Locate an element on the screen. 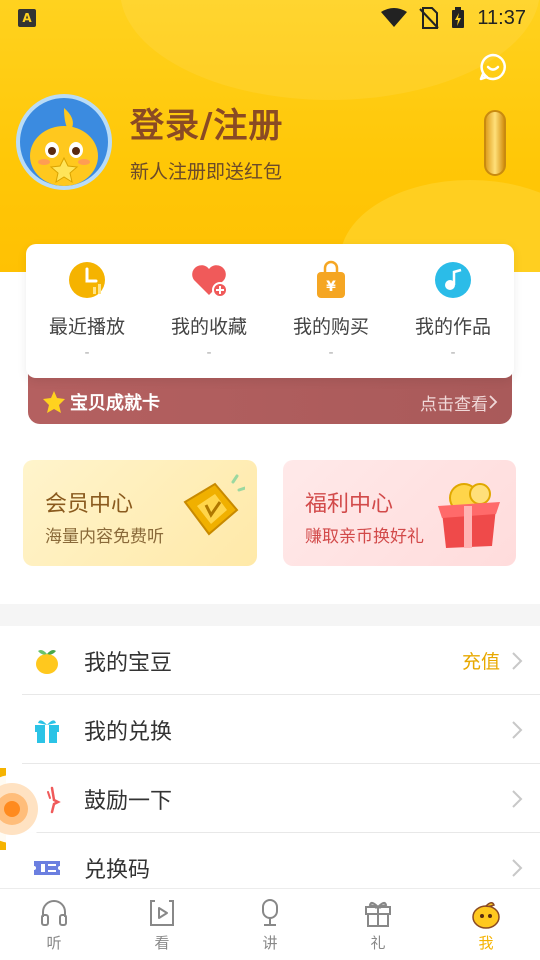  music-note-icon is located at coordinates (453, 280).